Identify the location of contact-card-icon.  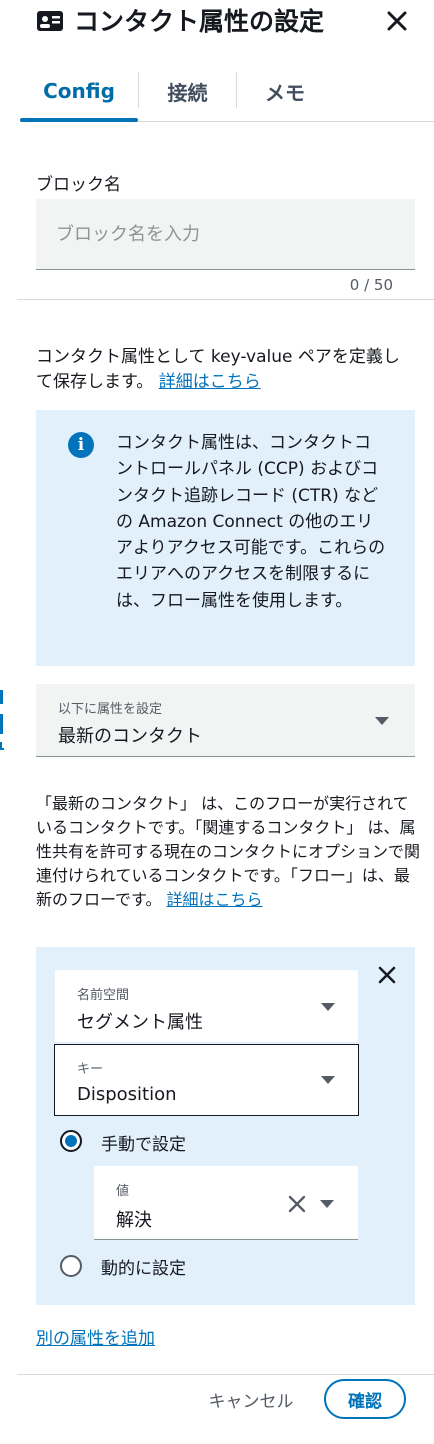
(50, 21).